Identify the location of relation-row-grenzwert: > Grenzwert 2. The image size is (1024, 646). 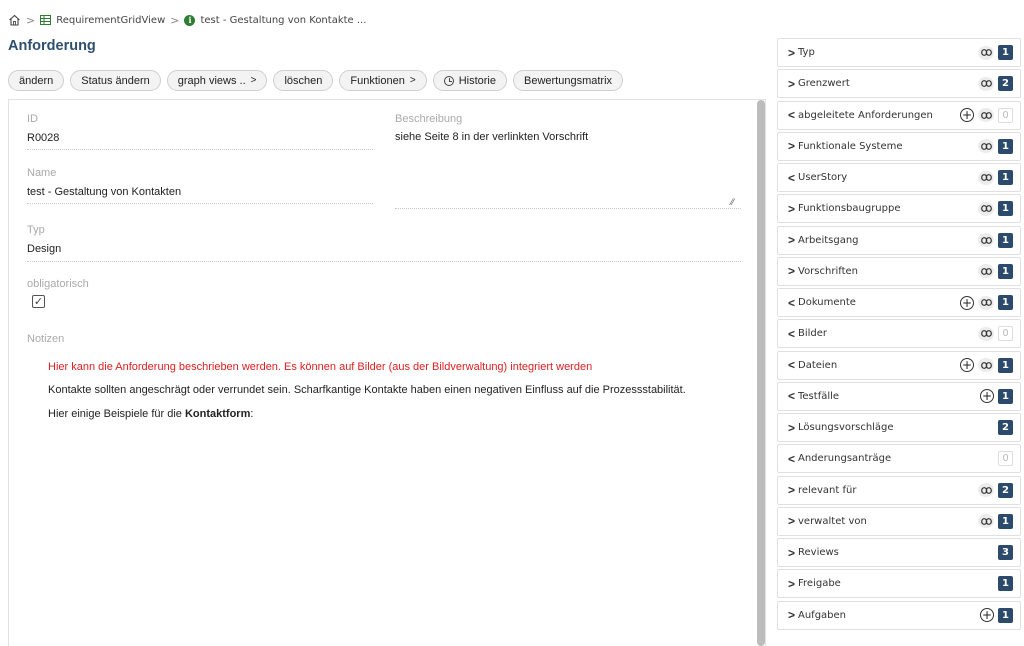
(899, 84).